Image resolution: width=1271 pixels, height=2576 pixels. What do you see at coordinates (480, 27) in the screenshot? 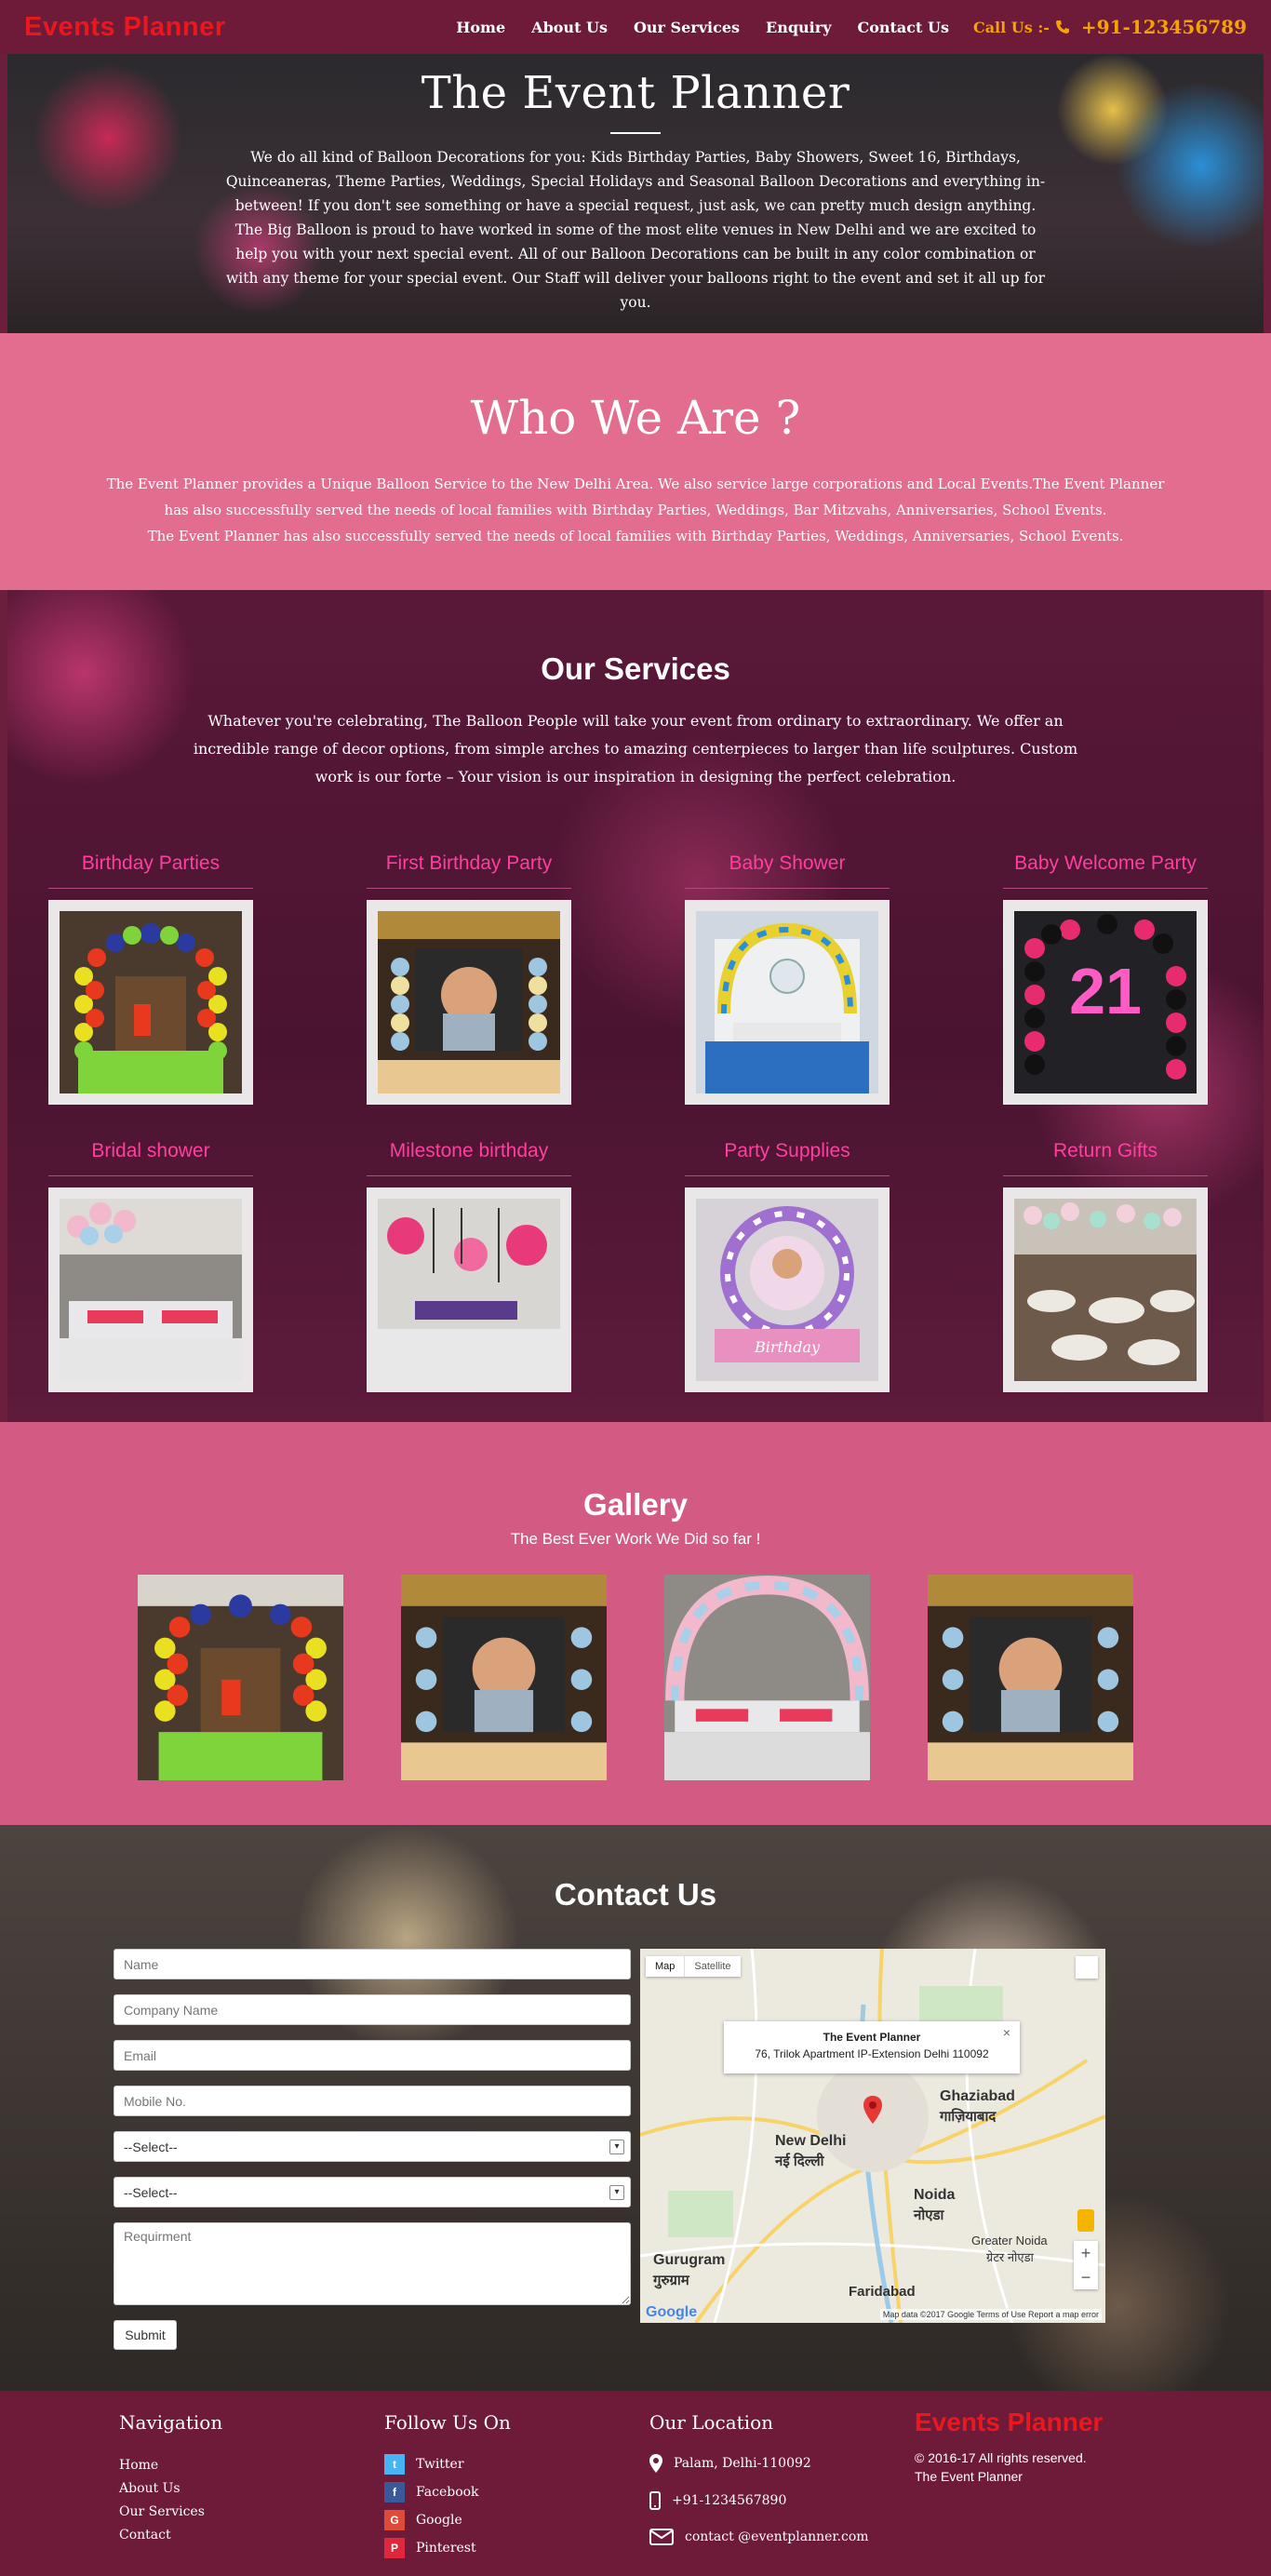
I see `nav-home: Home` at bounding box center [480, 27].